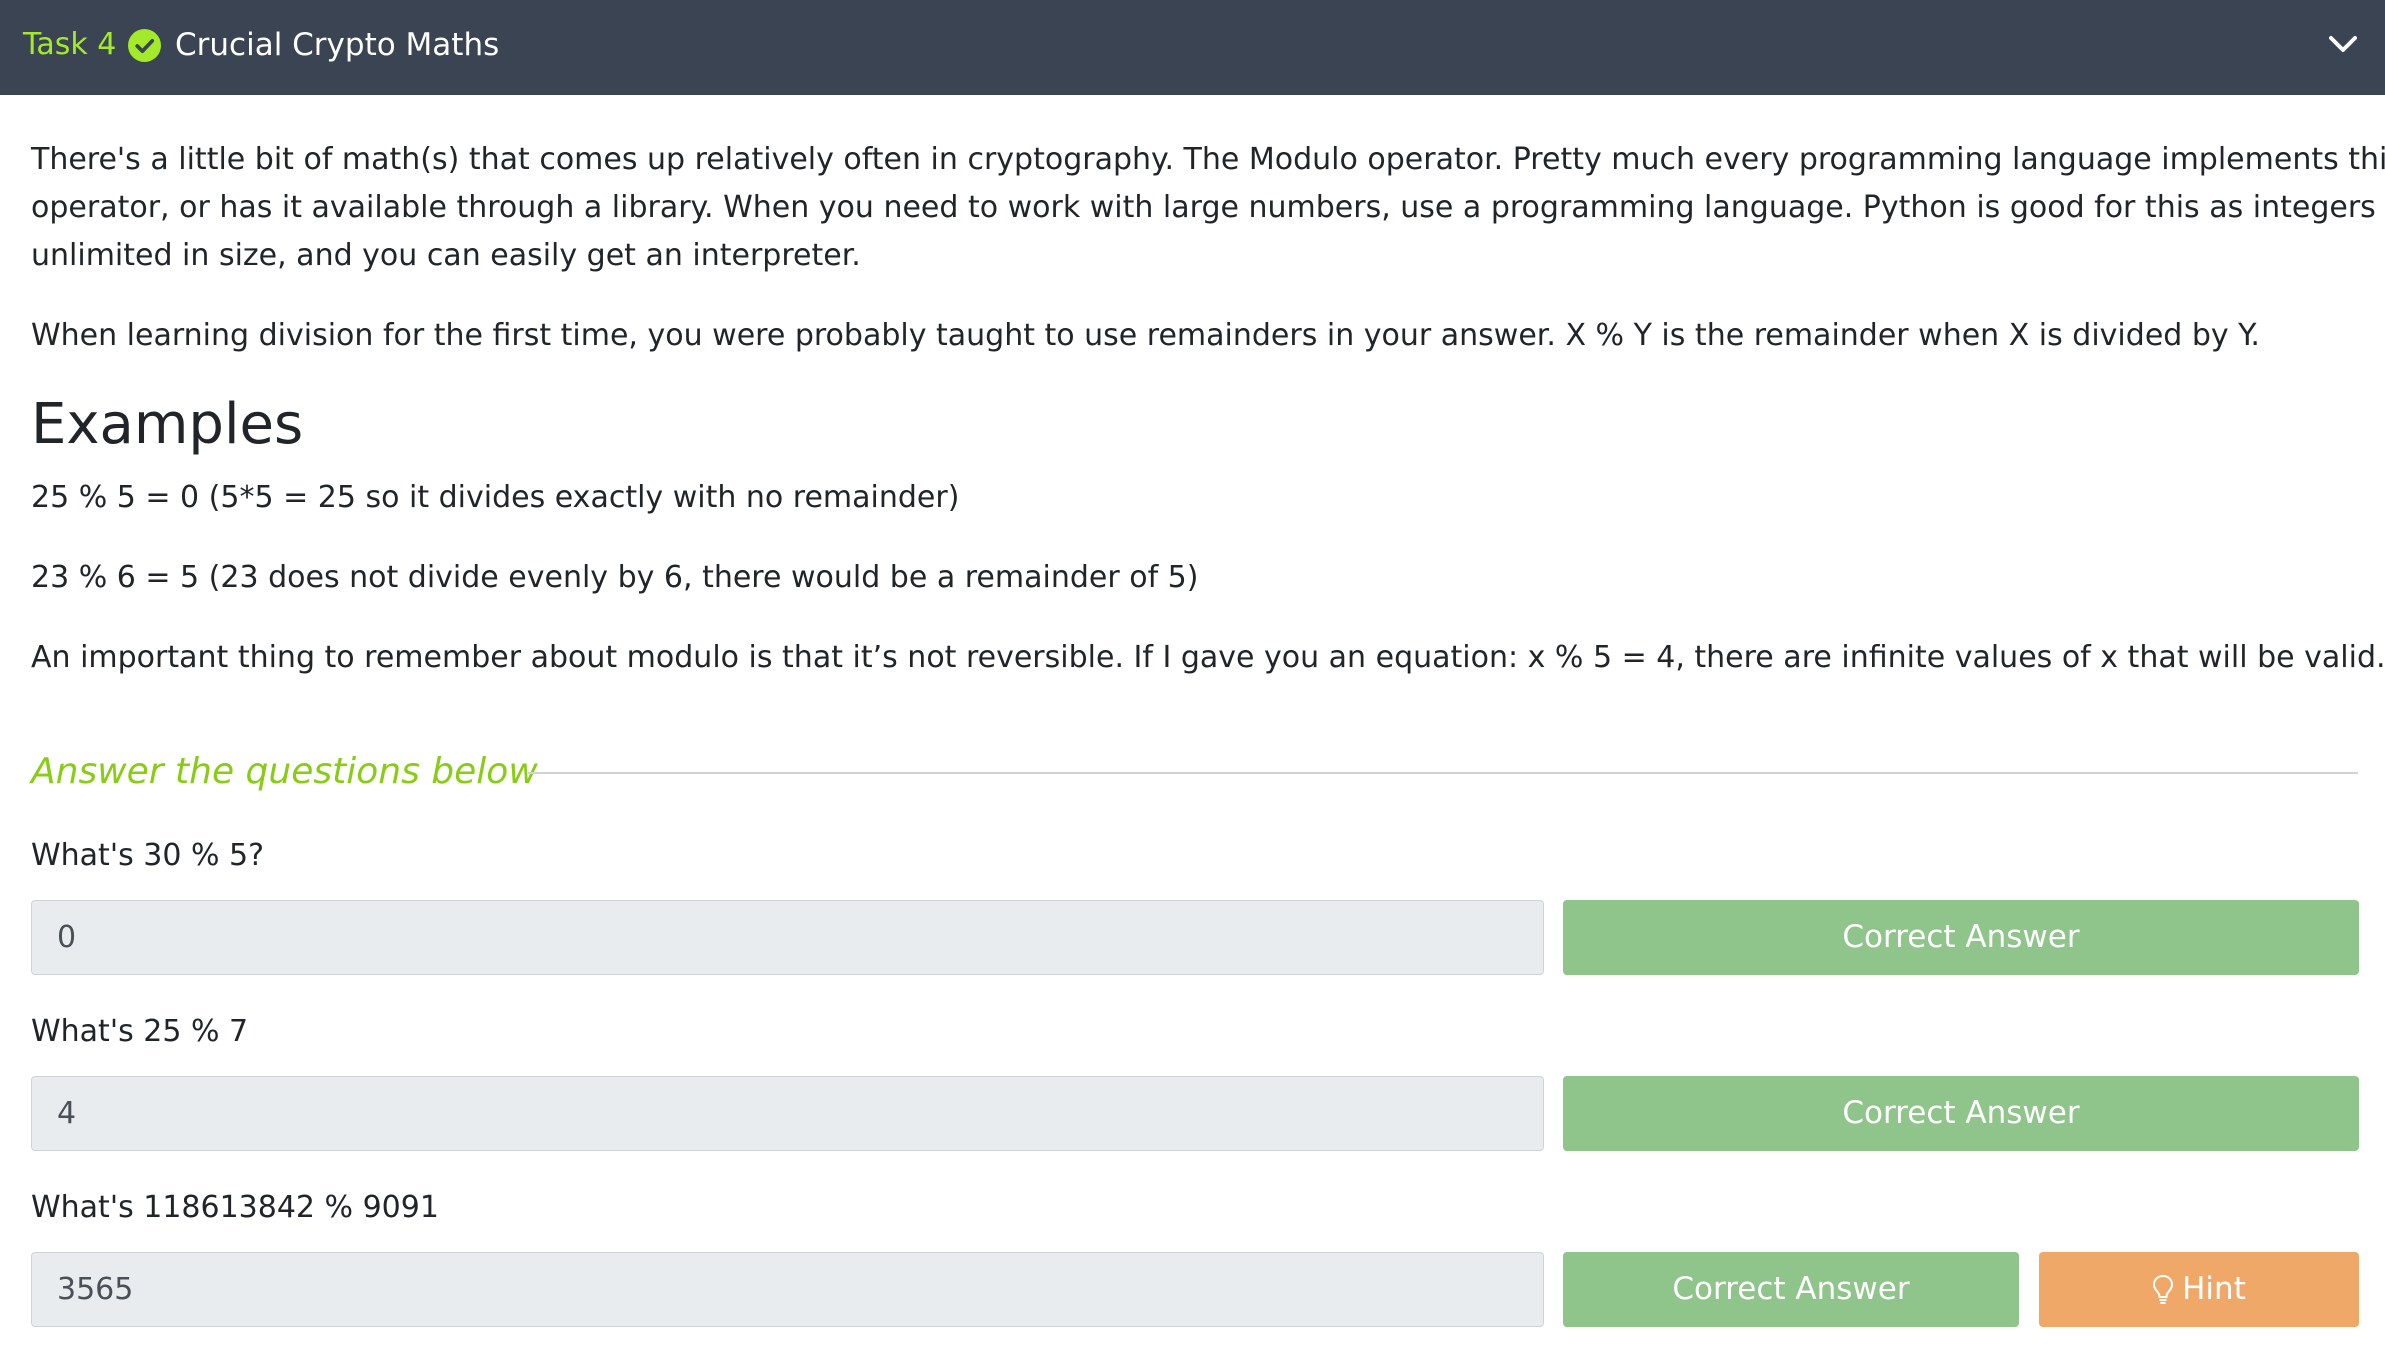 This screenshot has height=1363, width=2385. What do you see at coordinates (2163, 1289) in the screenshot?
I see `lightbulb-icon` at bounding box center [2163, 1289].